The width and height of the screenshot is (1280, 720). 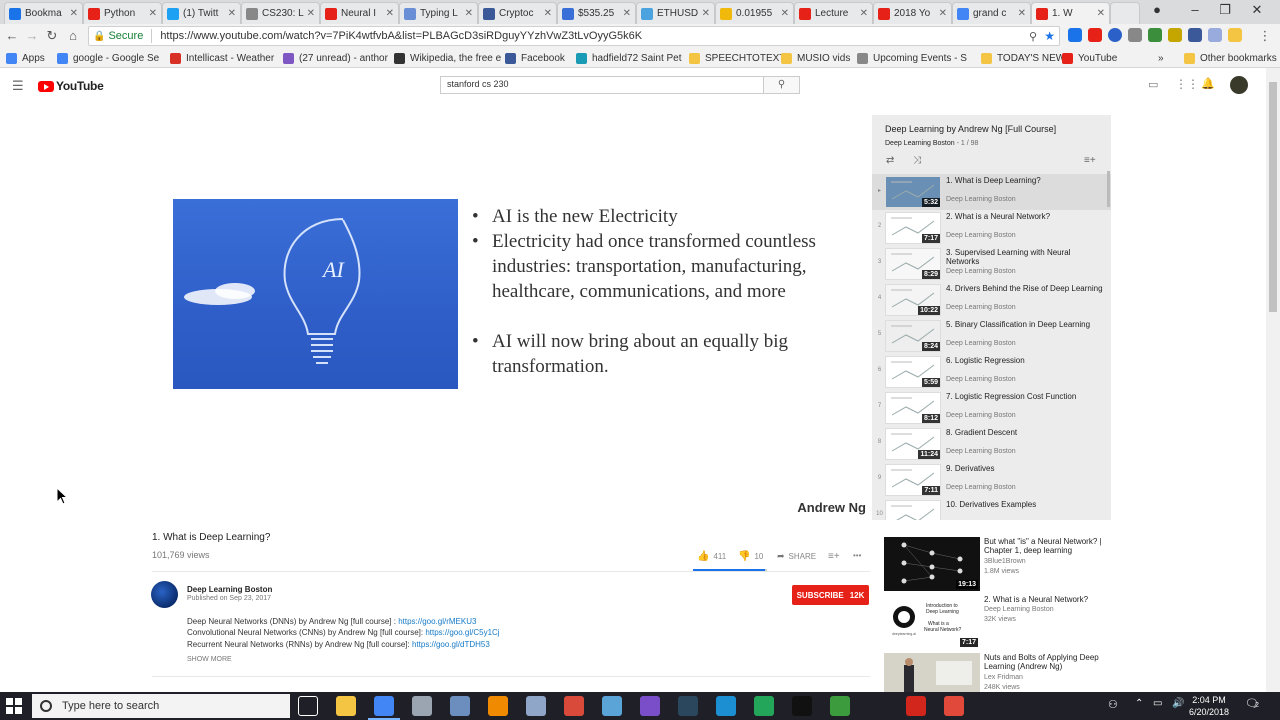 What do you see at coordinates (750, 556) in the screenshot?
I see `dislike-button: 👎 10` at bounding box center [750, 556].